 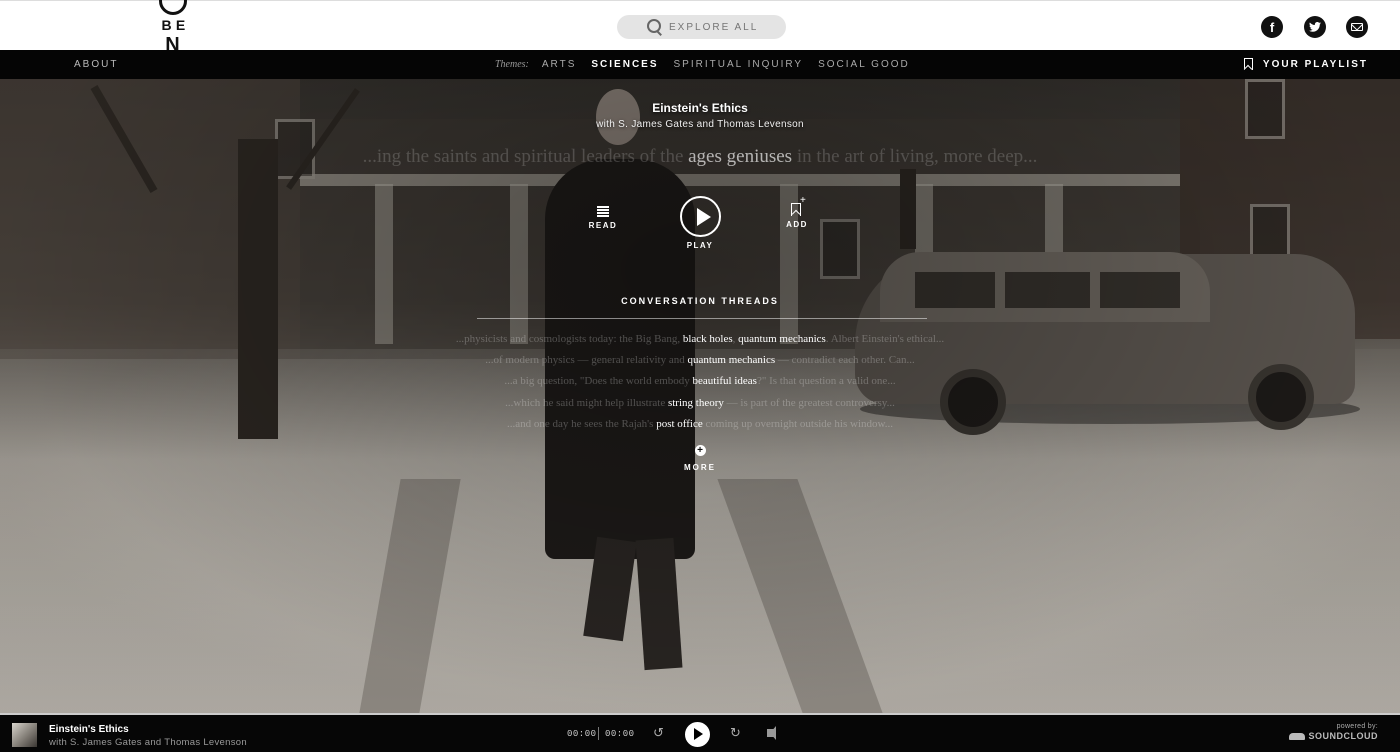 I want to click on theme-sciences: SCIENCES, so click(x=624, y=64).